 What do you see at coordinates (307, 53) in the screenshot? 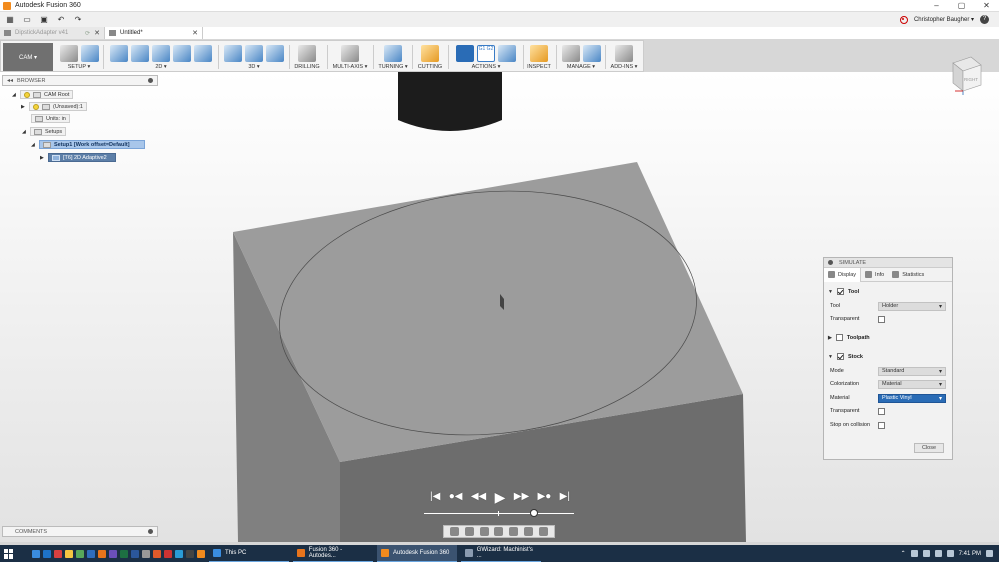
I see `drill-icon` at bounding box center [307, 53].